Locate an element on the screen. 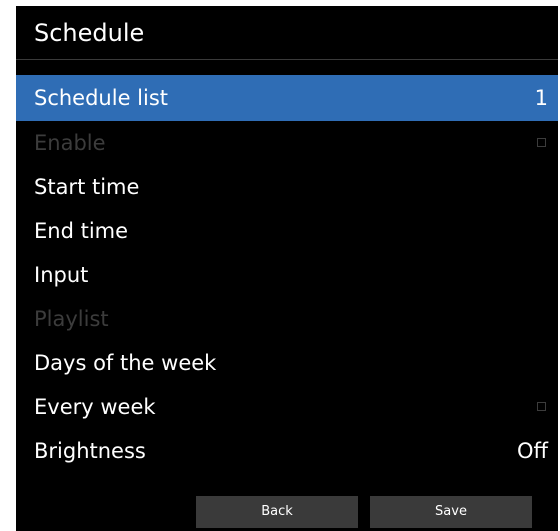 The height and width of the screenshot is (531, 560). menu-item-label: Every week is located at coordinates (95, 407).